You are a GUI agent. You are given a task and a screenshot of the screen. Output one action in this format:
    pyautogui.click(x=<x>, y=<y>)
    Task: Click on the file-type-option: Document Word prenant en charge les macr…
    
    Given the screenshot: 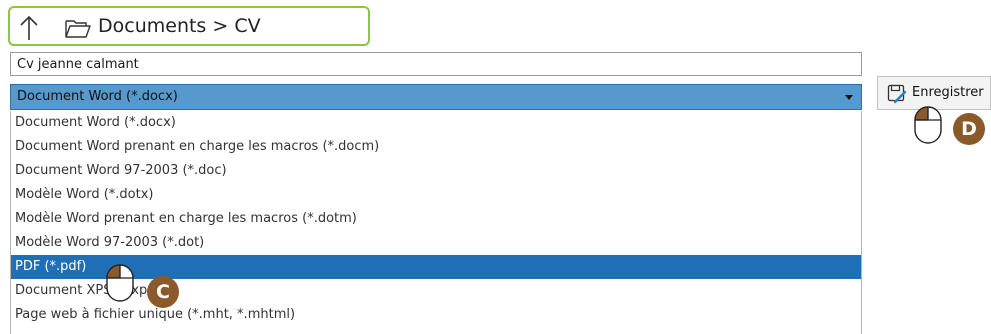 What is the action you would take?
    pyautogui.click(x=436, y=147)
    